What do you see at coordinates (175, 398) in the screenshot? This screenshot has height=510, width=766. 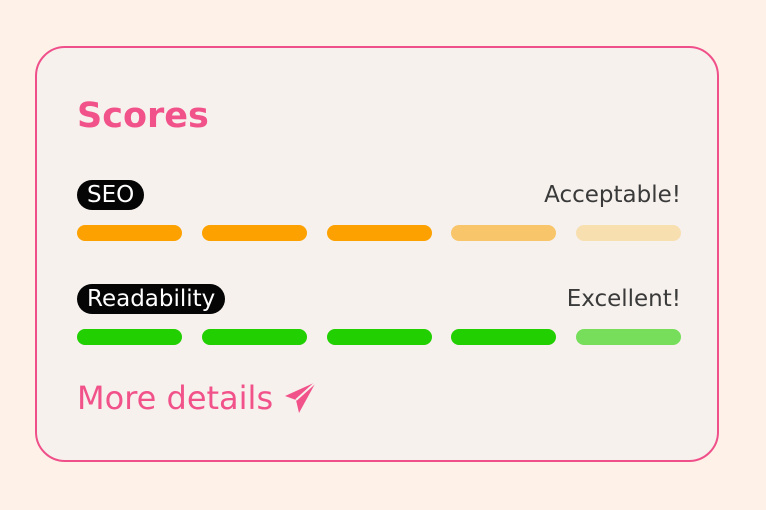 I see `more-details-label: More details` at bounding box center [175, 398].